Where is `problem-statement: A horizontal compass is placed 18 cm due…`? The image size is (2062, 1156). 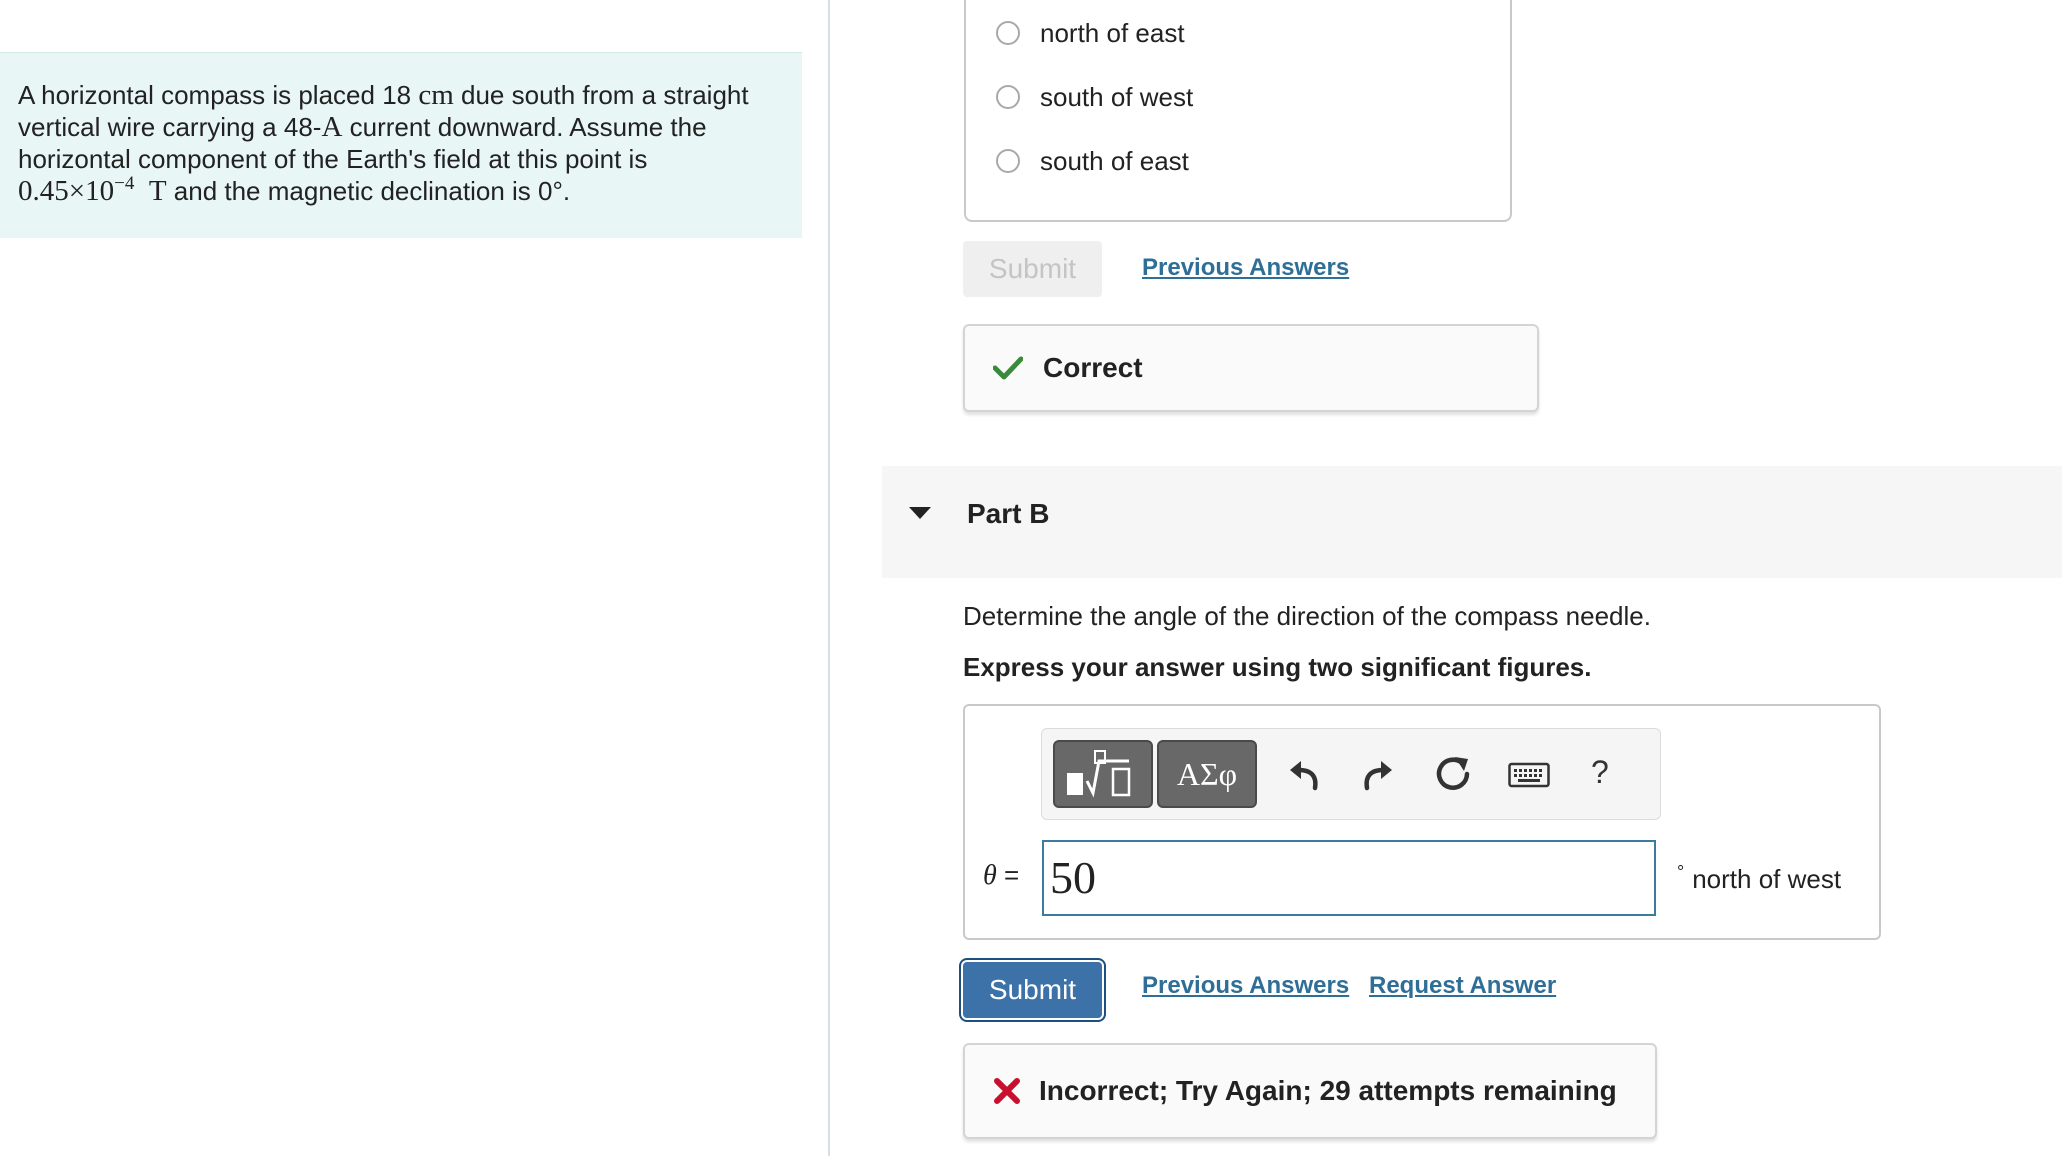 problem-statement: A horizontal compass is placed 18 cm due… is located at coordinates (401, 145).